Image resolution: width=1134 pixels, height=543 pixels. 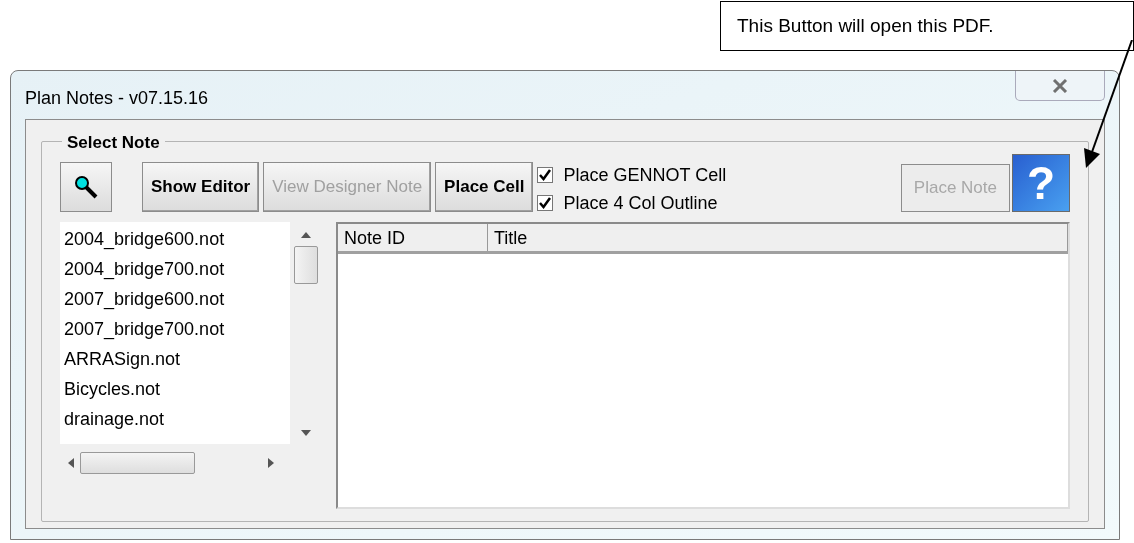 What do you see at coordinates (1041, 183) in the screenshot?
I see `help-button: ?` at bounding box center [1041, 183].